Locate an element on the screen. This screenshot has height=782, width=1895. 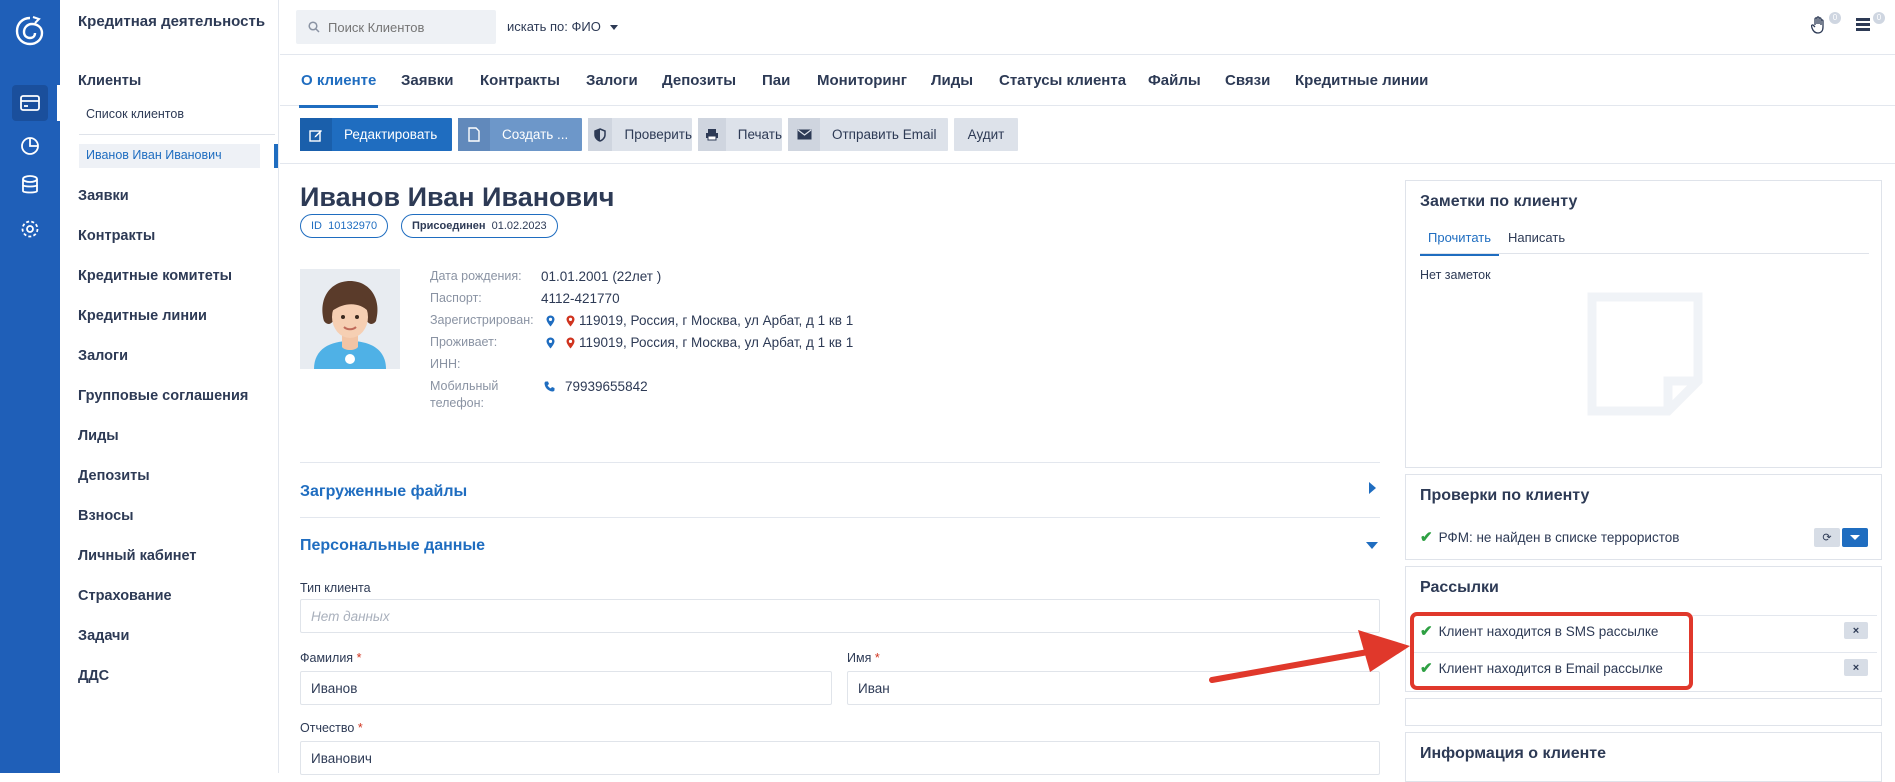
tab-read-notes: Прочитать is located at coordinates (1459, 243).